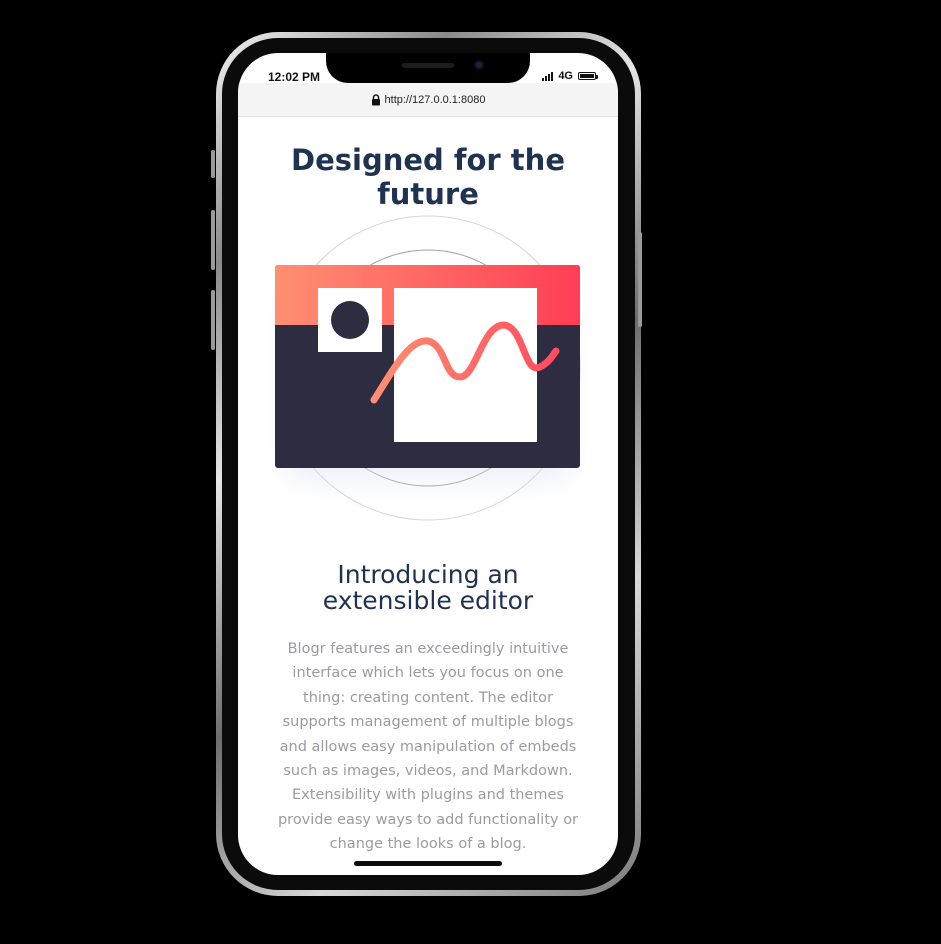 The width and height of the screenshot is (941, 944). I want to click on status-time: 12:02 PM, so click(294, 77).